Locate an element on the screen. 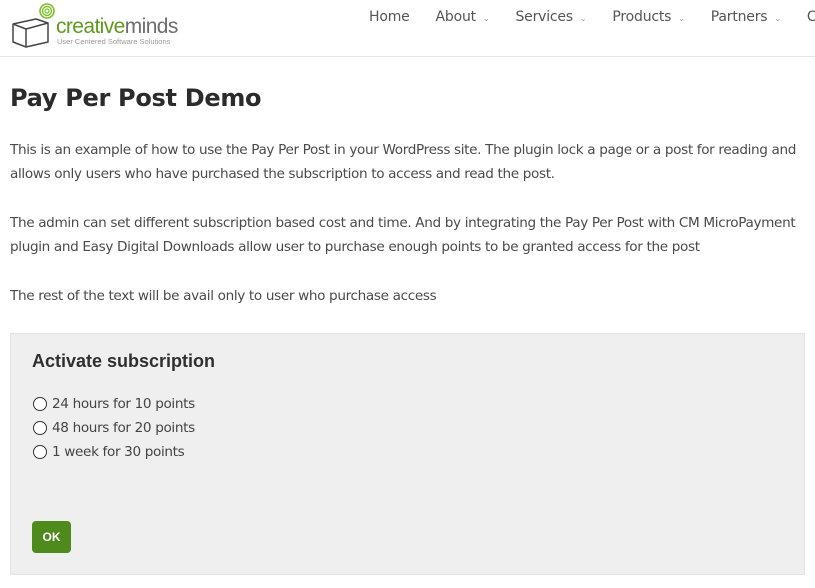  subscription-option-1week: 1 week for 30 points is located at coordinates (114, 452).